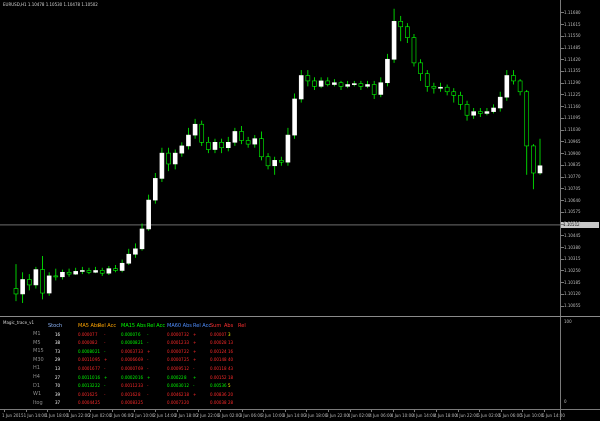 This screenshot has height=421, width=600. Describe the element at coordinates (337, 415) in the screenshot. I see `time-label: 3 Jun 22:00` at that location.